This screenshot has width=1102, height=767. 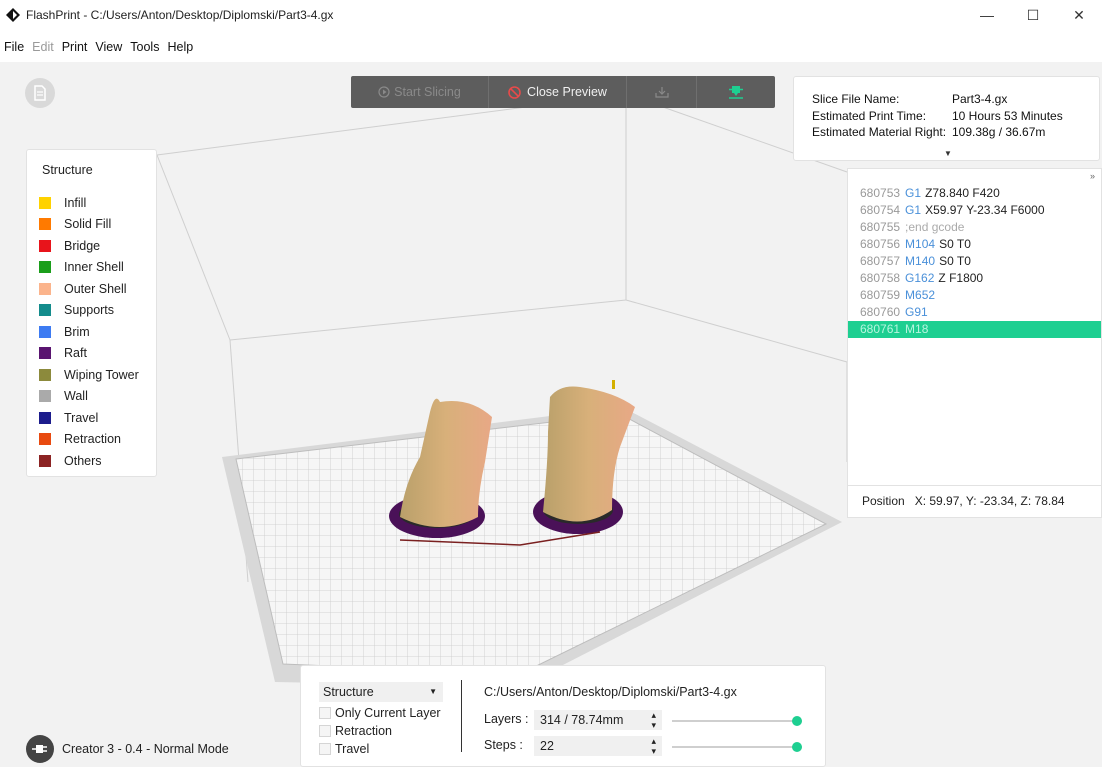 What do you see at coordinates (503, 745) in the screenshot?
I see `steps-label: Steps :` at bounding box center [503, 745].